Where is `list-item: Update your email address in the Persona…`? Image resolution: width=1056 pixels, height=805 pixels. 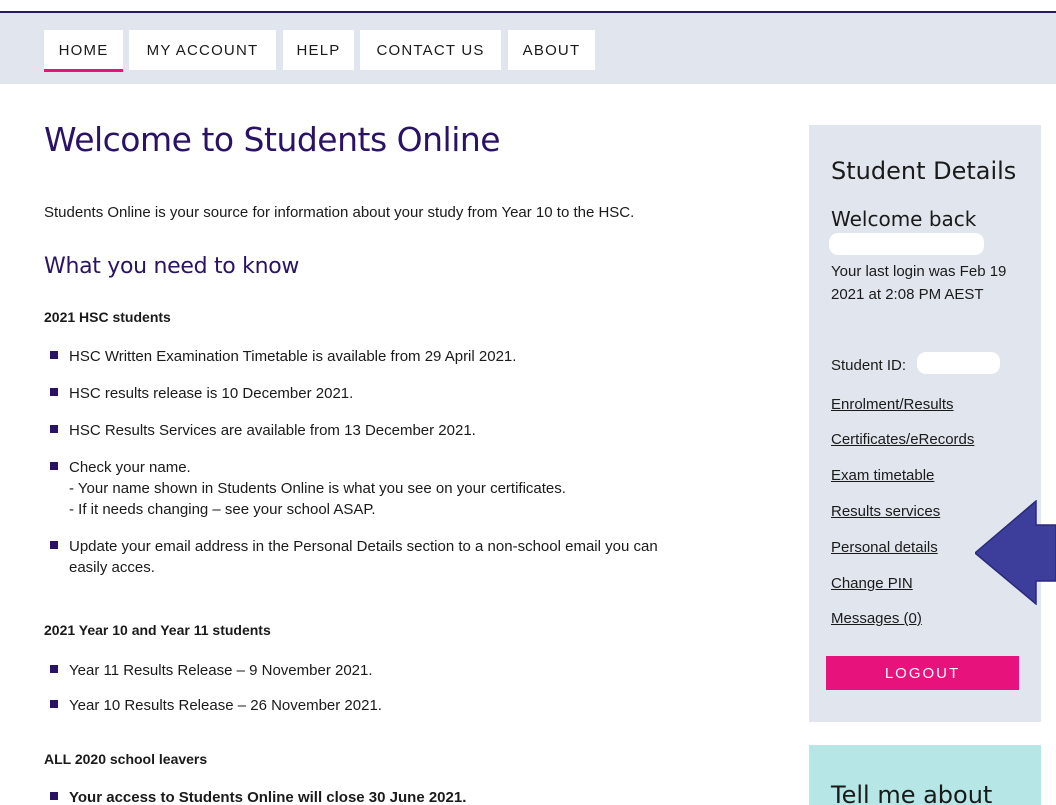 list-item: Update your email address in the Persona… is located at coordinates (414, 557).